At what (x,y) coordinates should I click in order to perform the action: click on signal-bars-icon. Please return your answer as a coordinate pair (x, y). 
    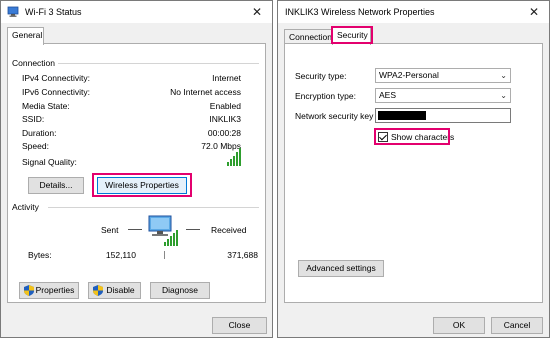
    Looking at the image, I should click on (234, 157).